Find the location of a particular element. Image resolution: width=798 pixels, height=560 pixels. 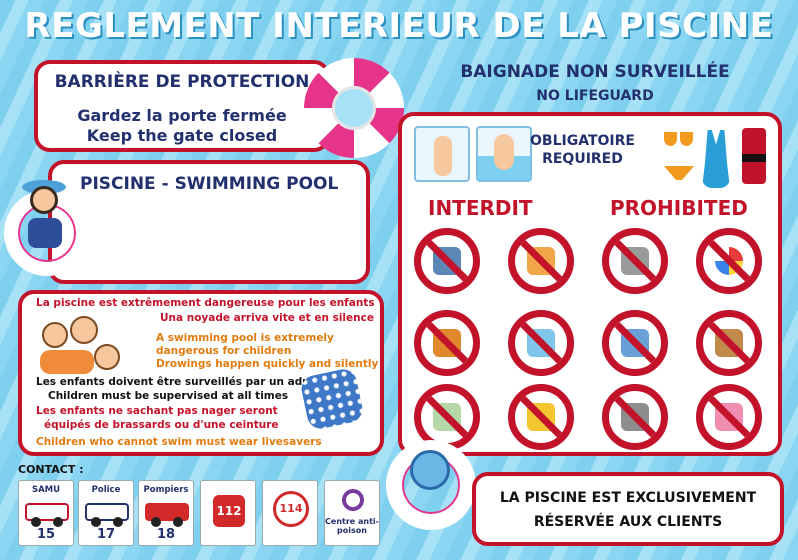

unsupervised-heading: BAIGNADE NON SURVEILLÉE is located at coordinates (595, 72).